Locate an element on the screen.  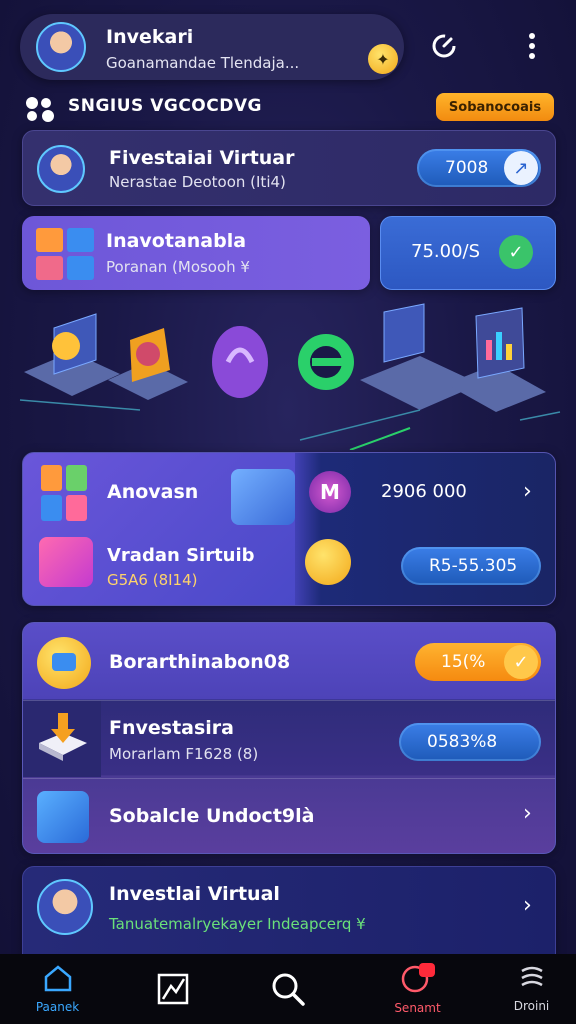
row-subtitle: Morarlam F1628 (8) is located at coordinates (184, 754).